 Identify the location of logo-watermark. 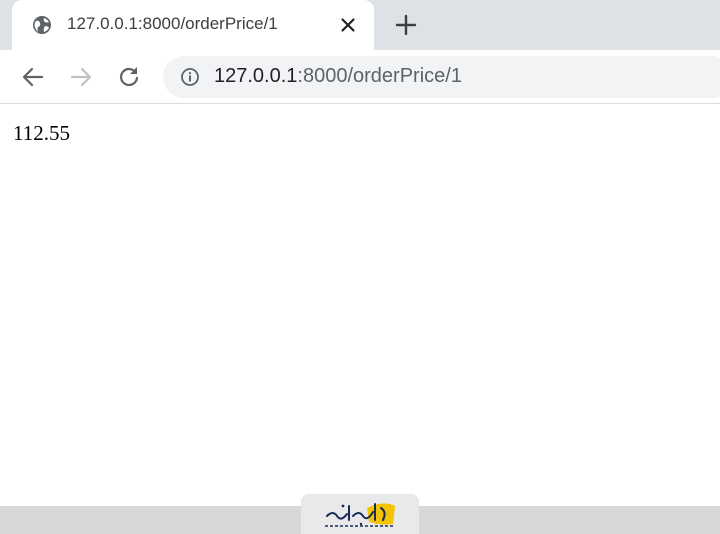
(360, 514).